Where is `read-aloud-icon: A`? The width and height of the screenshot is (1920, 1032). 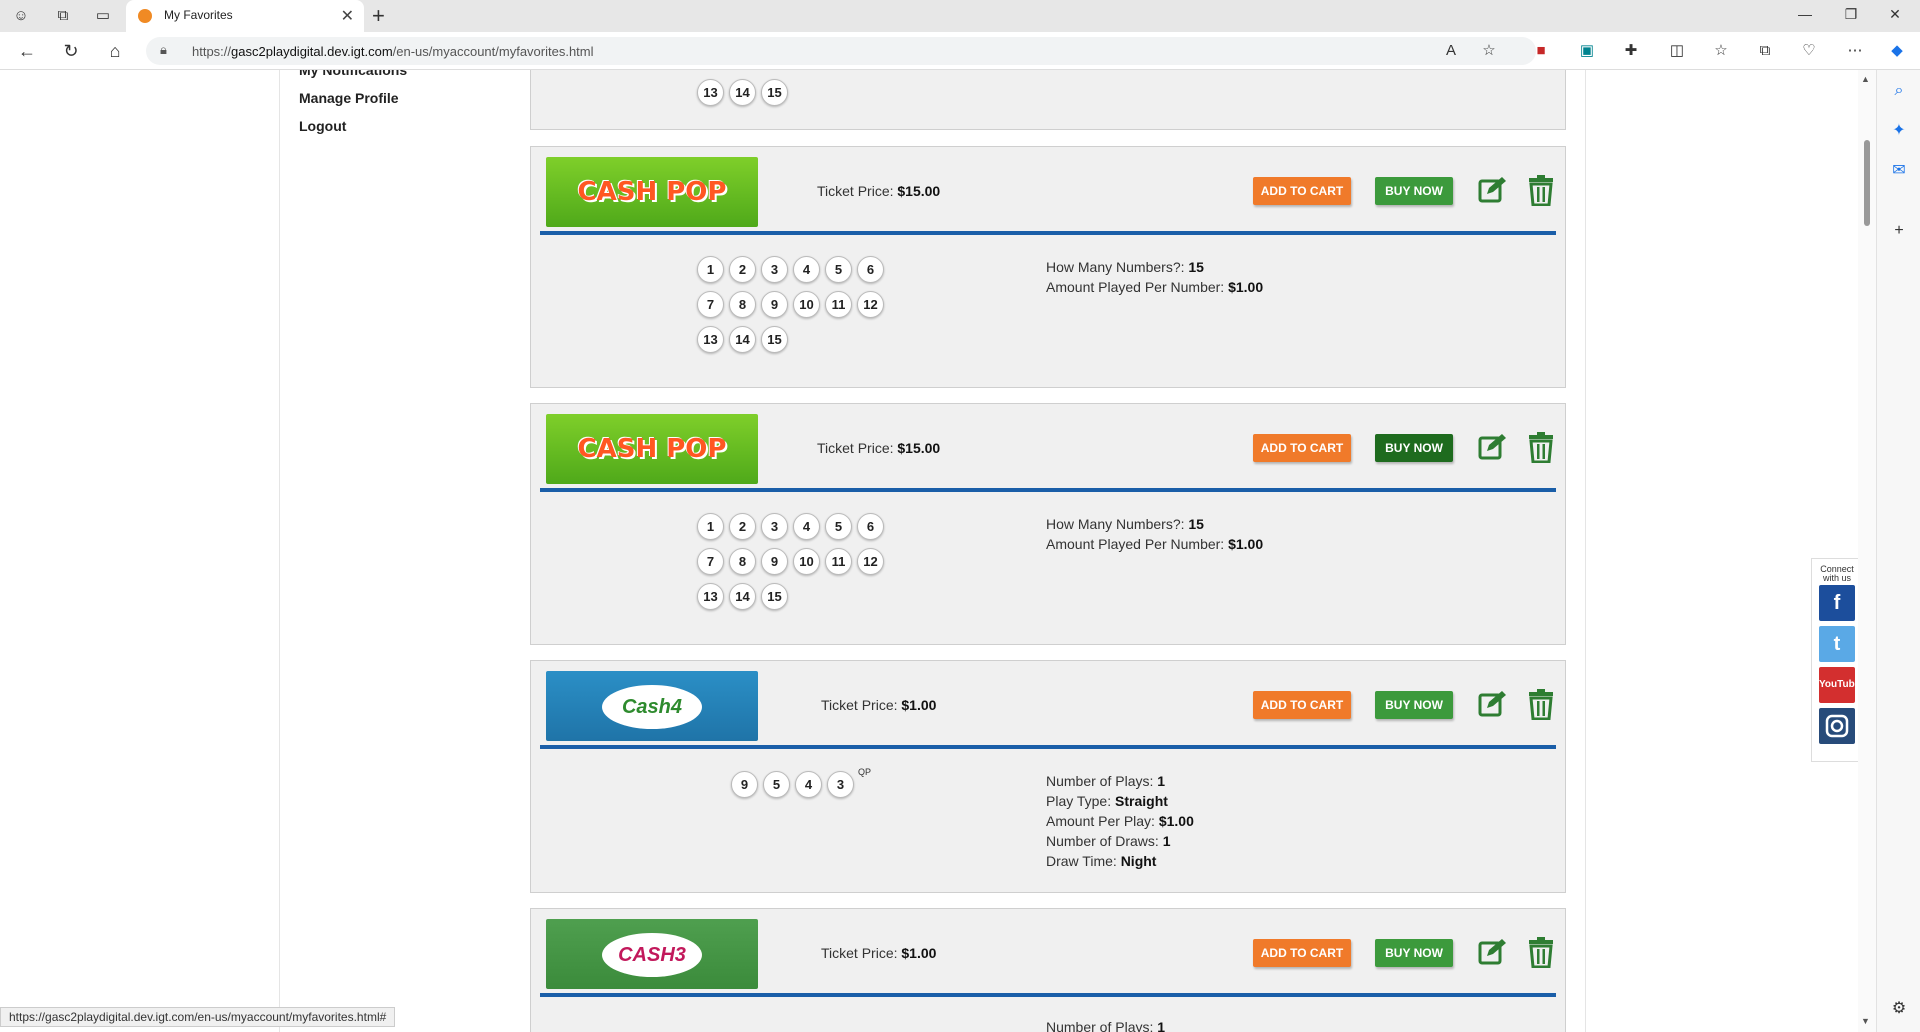 read-aloud-icon: A is located at coordinates (1451, 51).